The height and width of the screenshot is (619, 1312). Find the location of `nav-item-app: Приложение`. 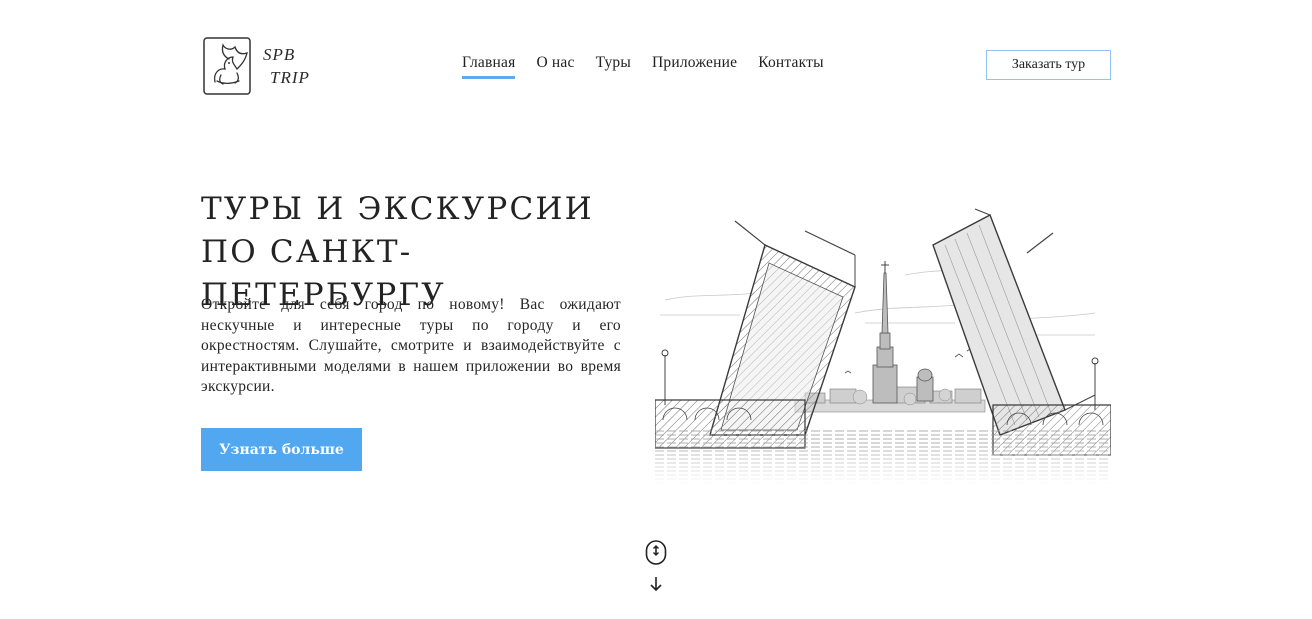

nav-item-app: Приложение is located at coordinates (694, 65).